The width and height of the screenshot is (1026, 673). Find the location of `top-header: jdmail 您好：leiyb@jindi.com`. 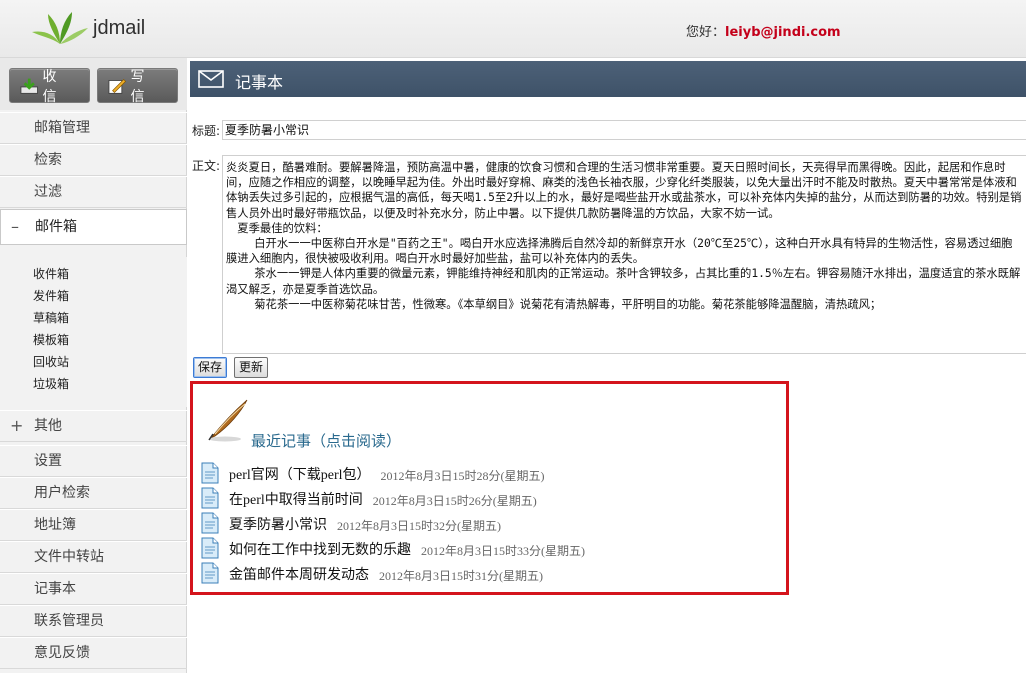

top-header: jdmail 您好：leiyb@jindi.com is located at coordinates (513, 29).